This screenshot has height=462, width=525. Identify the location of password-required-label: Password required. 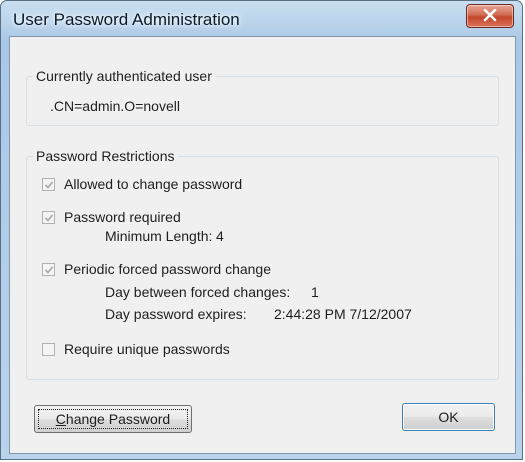
(122, 217).